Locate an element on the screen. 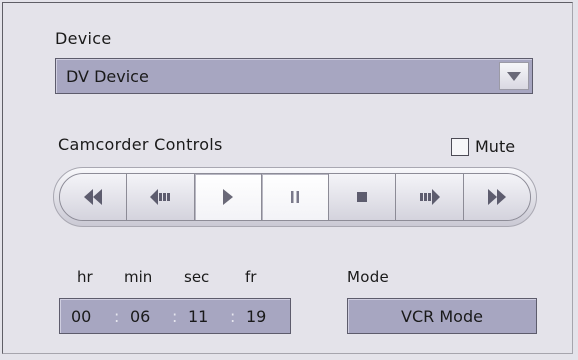 The height and width of the screenshot is (360, 578). timecode-fr-value: 19 is located at coordinates (256, 316).